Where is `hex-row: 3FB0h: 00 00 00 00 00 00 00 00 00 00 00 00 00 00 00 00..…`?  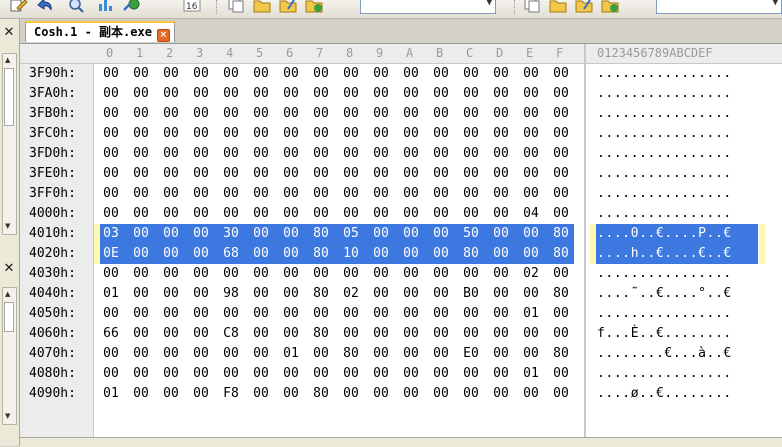 hex-row: 3FB0h: 00 00 00 00 00 00 00 00 00 00 00 00 00 00 00 00..… is located at coordinates (401, 114).